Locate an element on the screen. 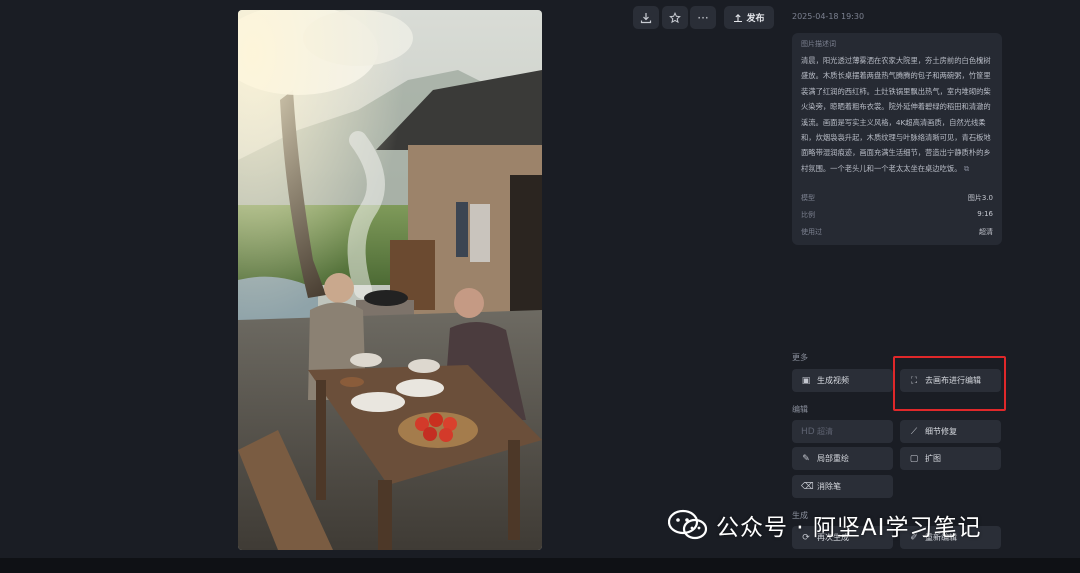  meta-row-ratio: 比例 9:16 is located at coordinates (897, 214).